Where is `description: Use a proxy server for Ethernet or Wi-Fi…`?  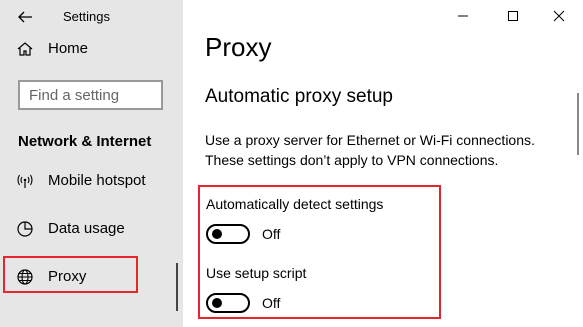
description: Use a proxy server for Ethernet or Wi-Fi… is located at coordinates (370, 150).